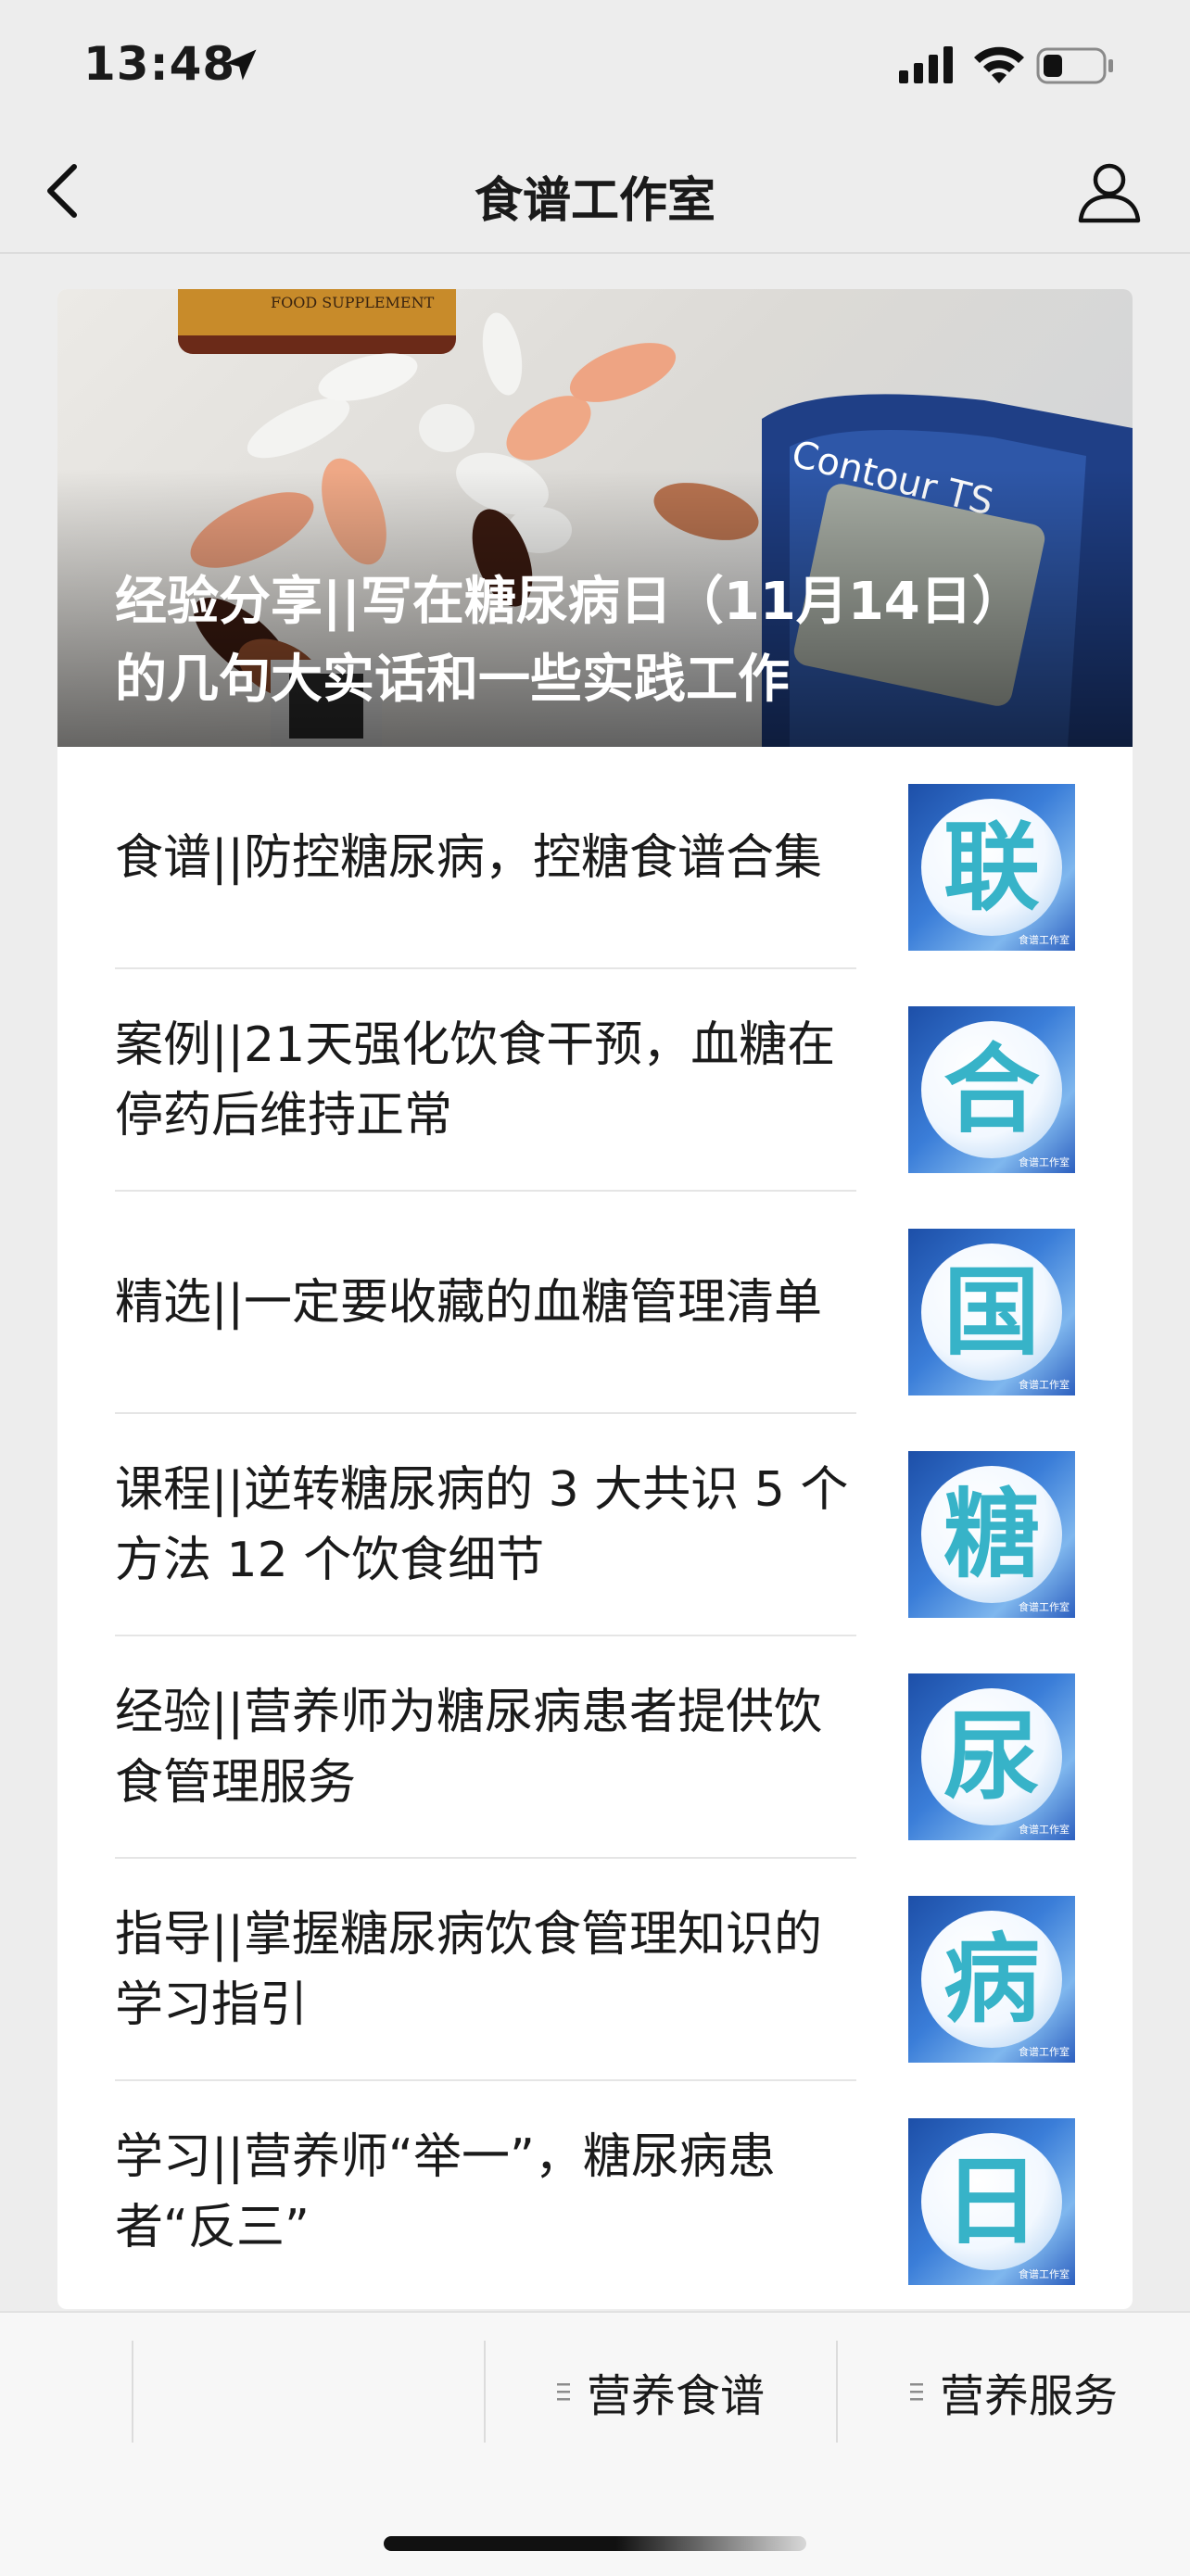 This screenshot has width=1190, height=2576. Describe the element at coordinates (595, 2543) in the screenshot. I see `home-indicator` at that location.